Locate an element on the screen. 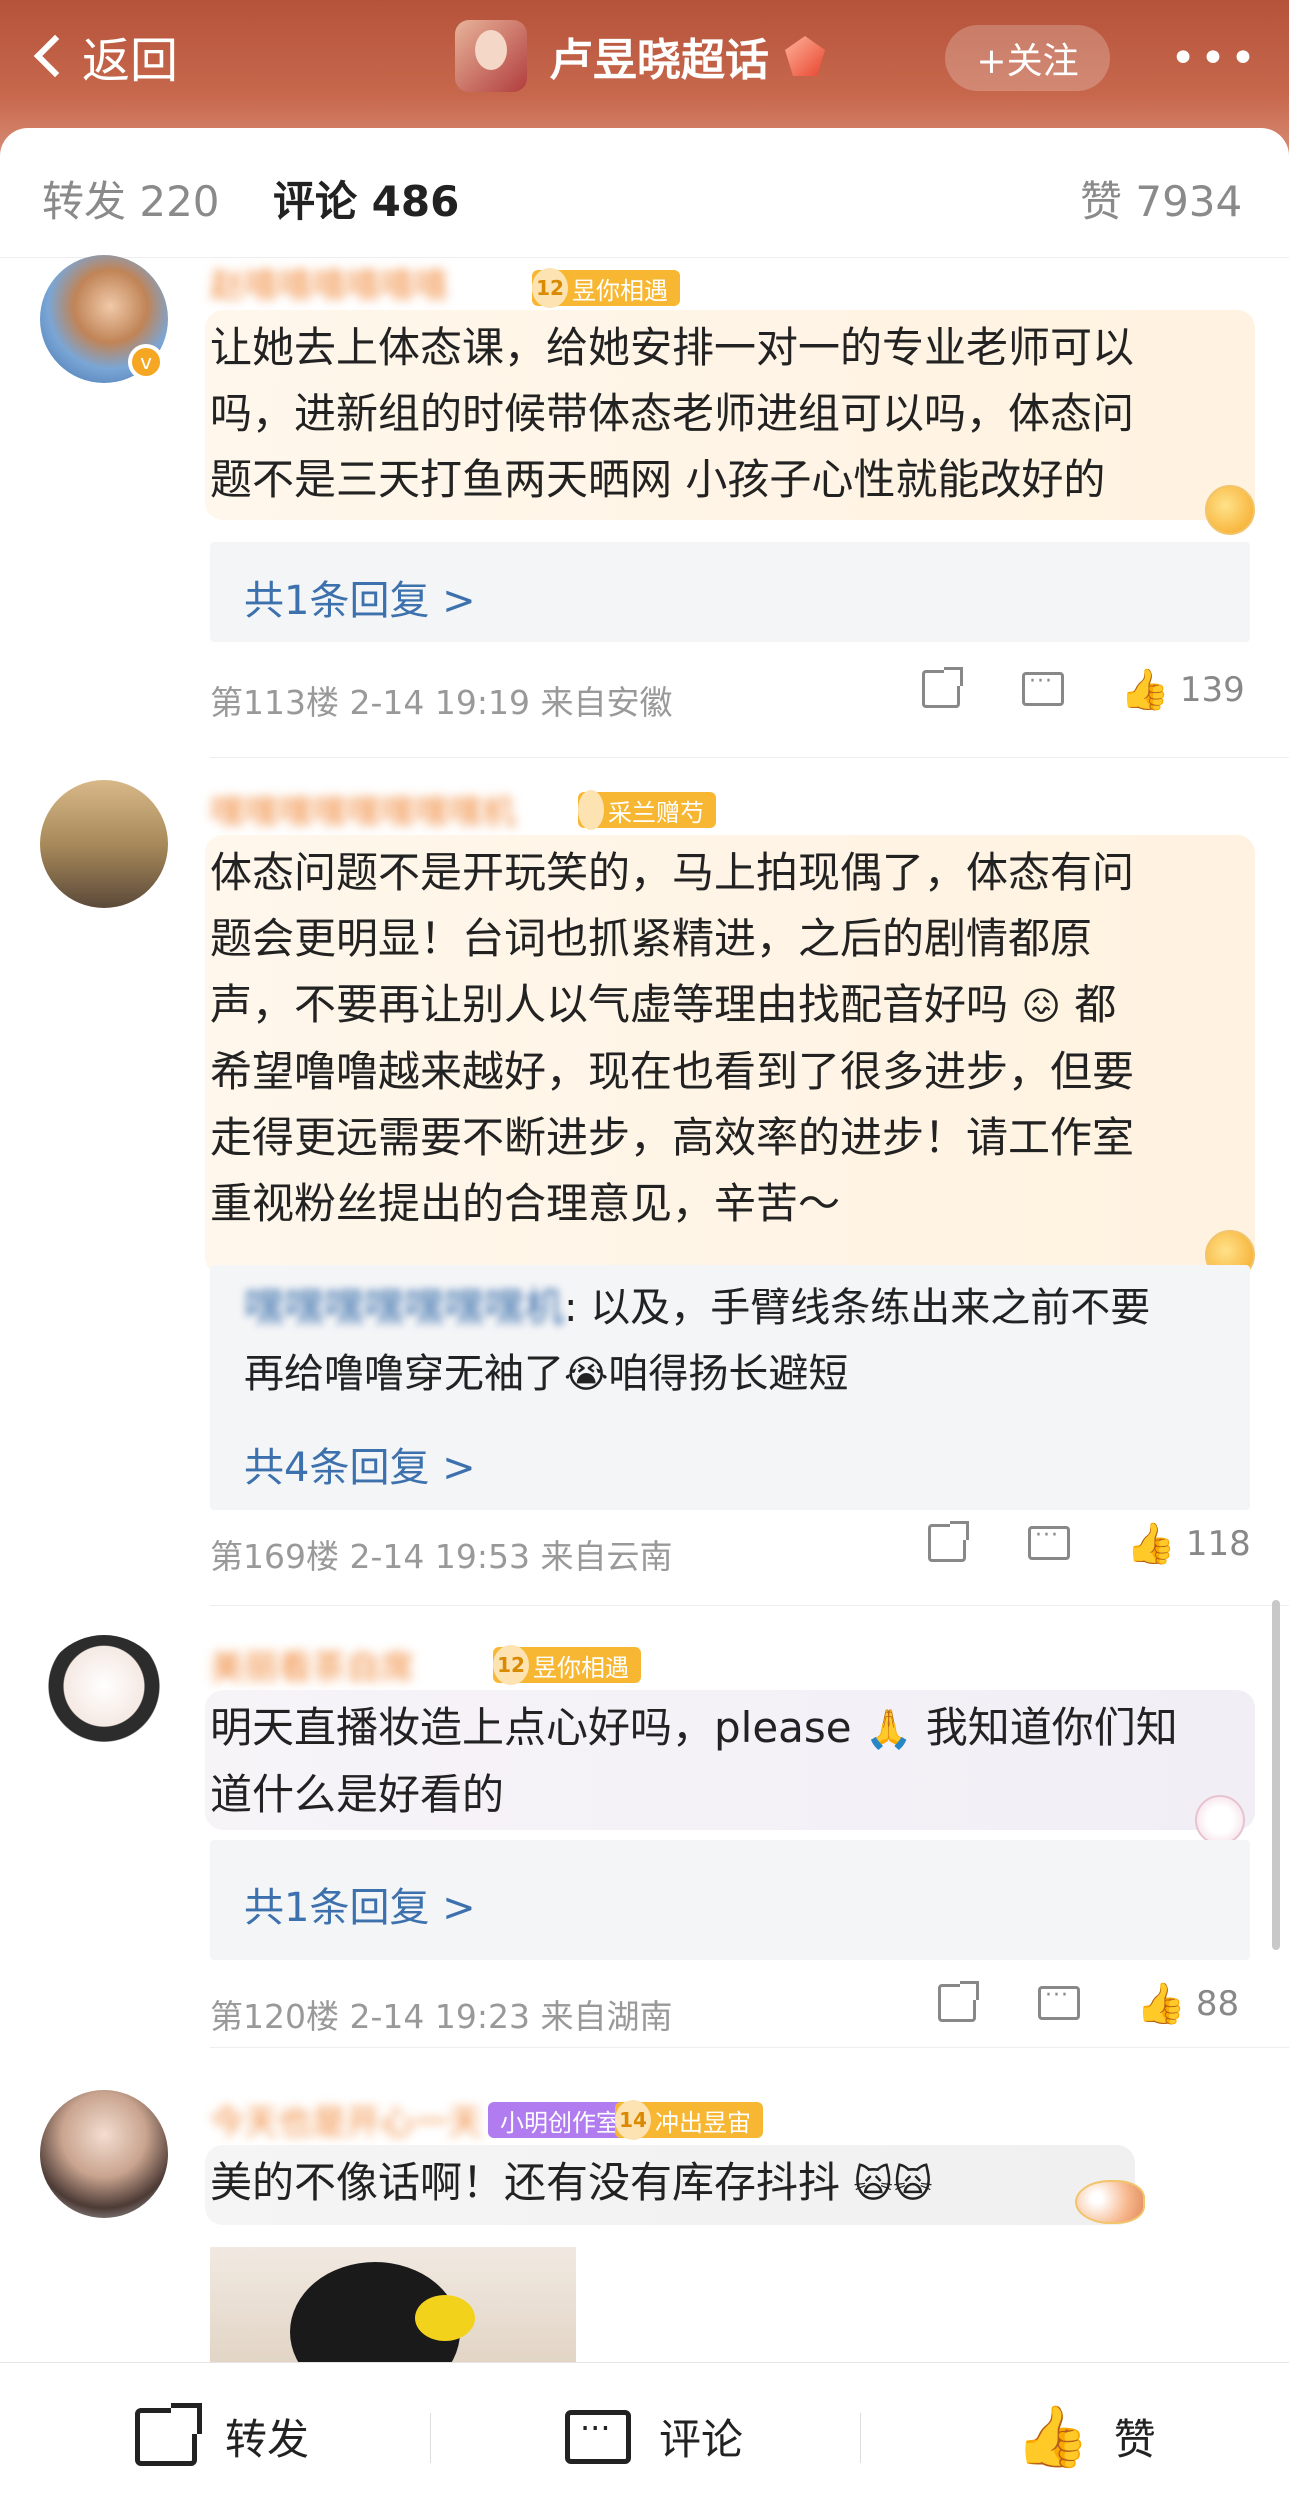  comment-meta: 第120楼 2-14 19:23 来自湖南 is located at coordinates (441, 2016).